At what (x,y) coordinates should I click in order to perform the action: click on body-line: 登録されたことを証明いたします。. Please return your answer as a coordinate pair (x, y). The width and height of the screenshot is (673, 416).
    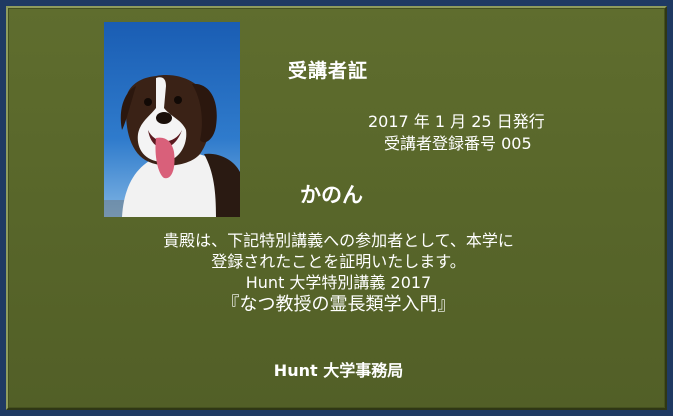
    Looking at the image, I should click on (338, 261).